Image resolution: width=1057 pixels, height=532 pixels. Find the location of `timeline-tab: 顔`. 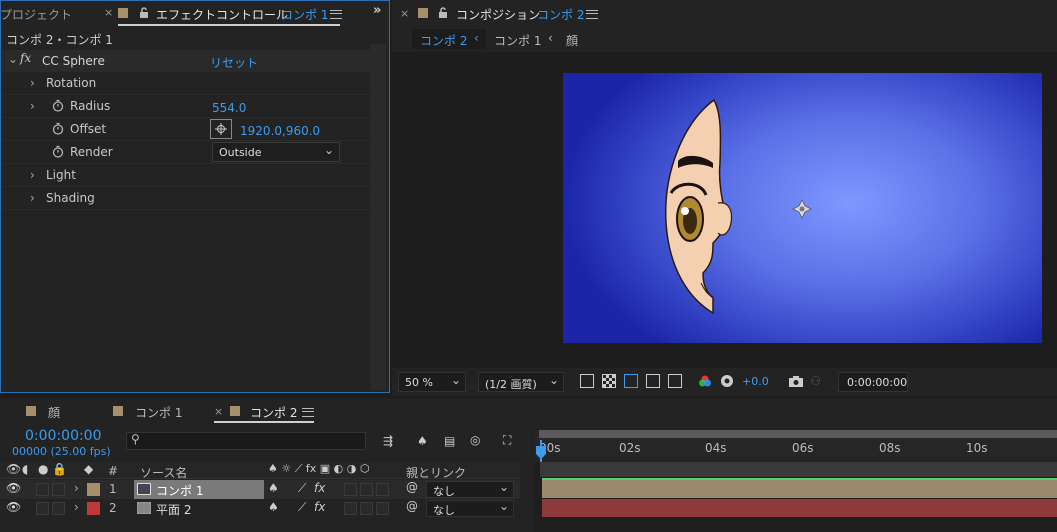

timeline-tab: 顔 is located at coordinates (66, 412).